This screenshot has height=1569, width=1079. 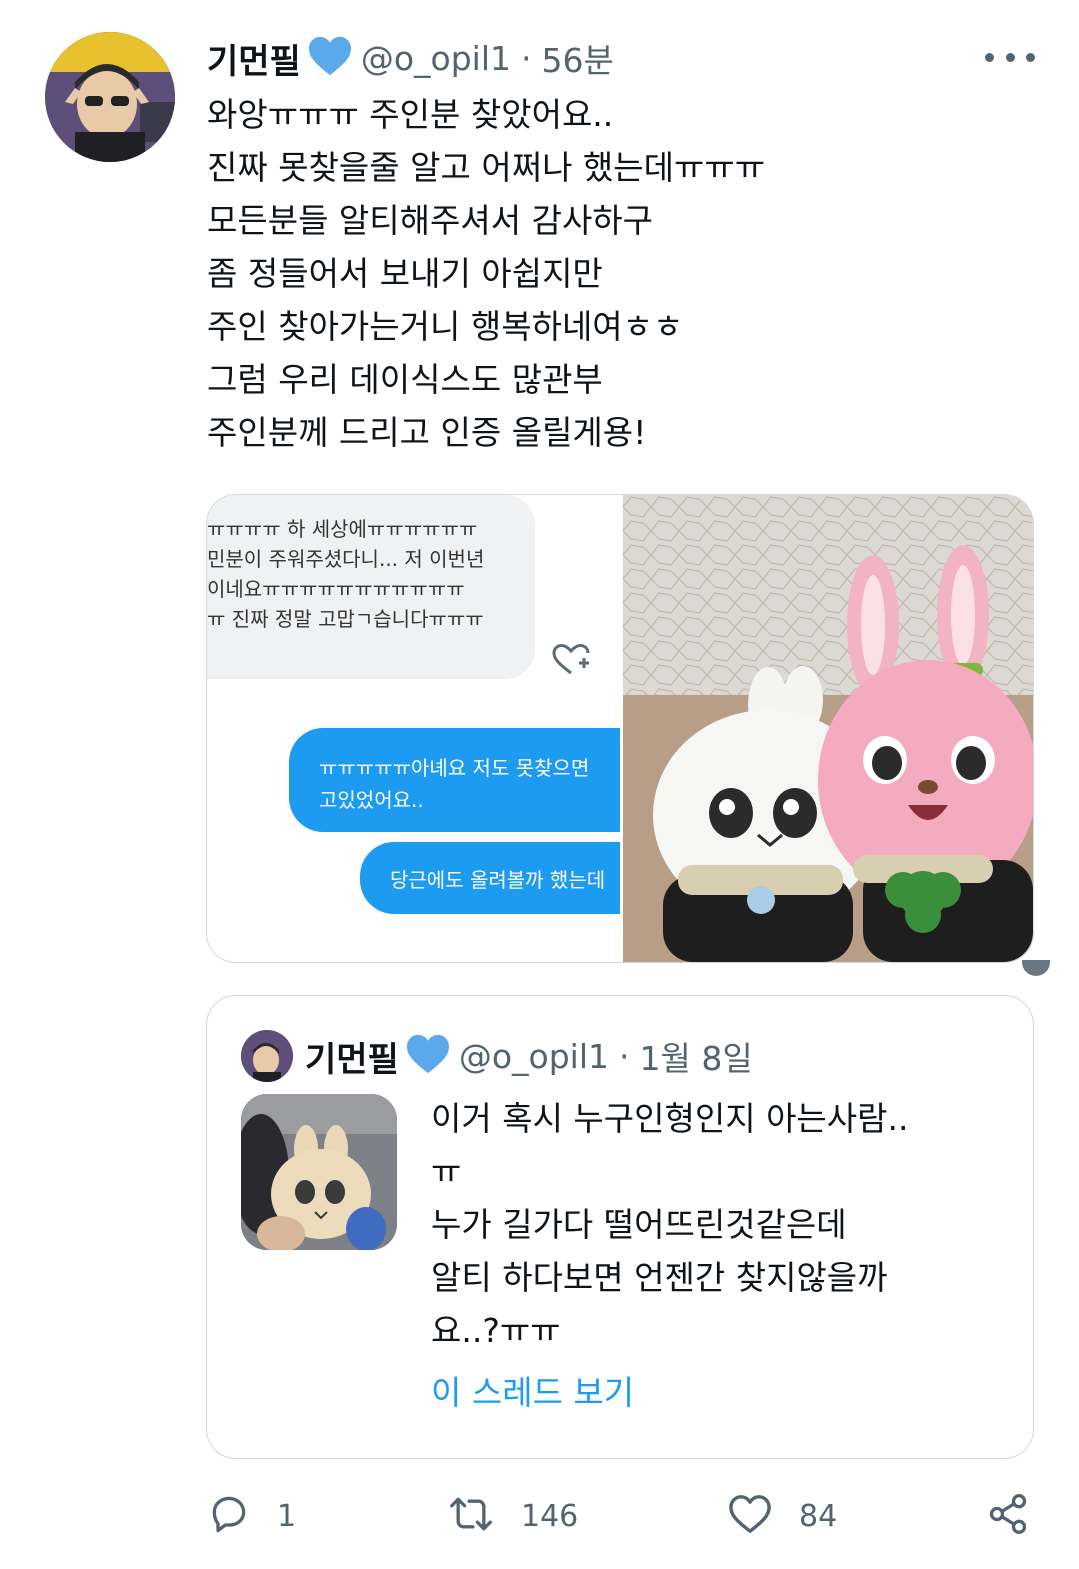 I want to click on more-horizontal-icon, so click(x=1010, y=57).